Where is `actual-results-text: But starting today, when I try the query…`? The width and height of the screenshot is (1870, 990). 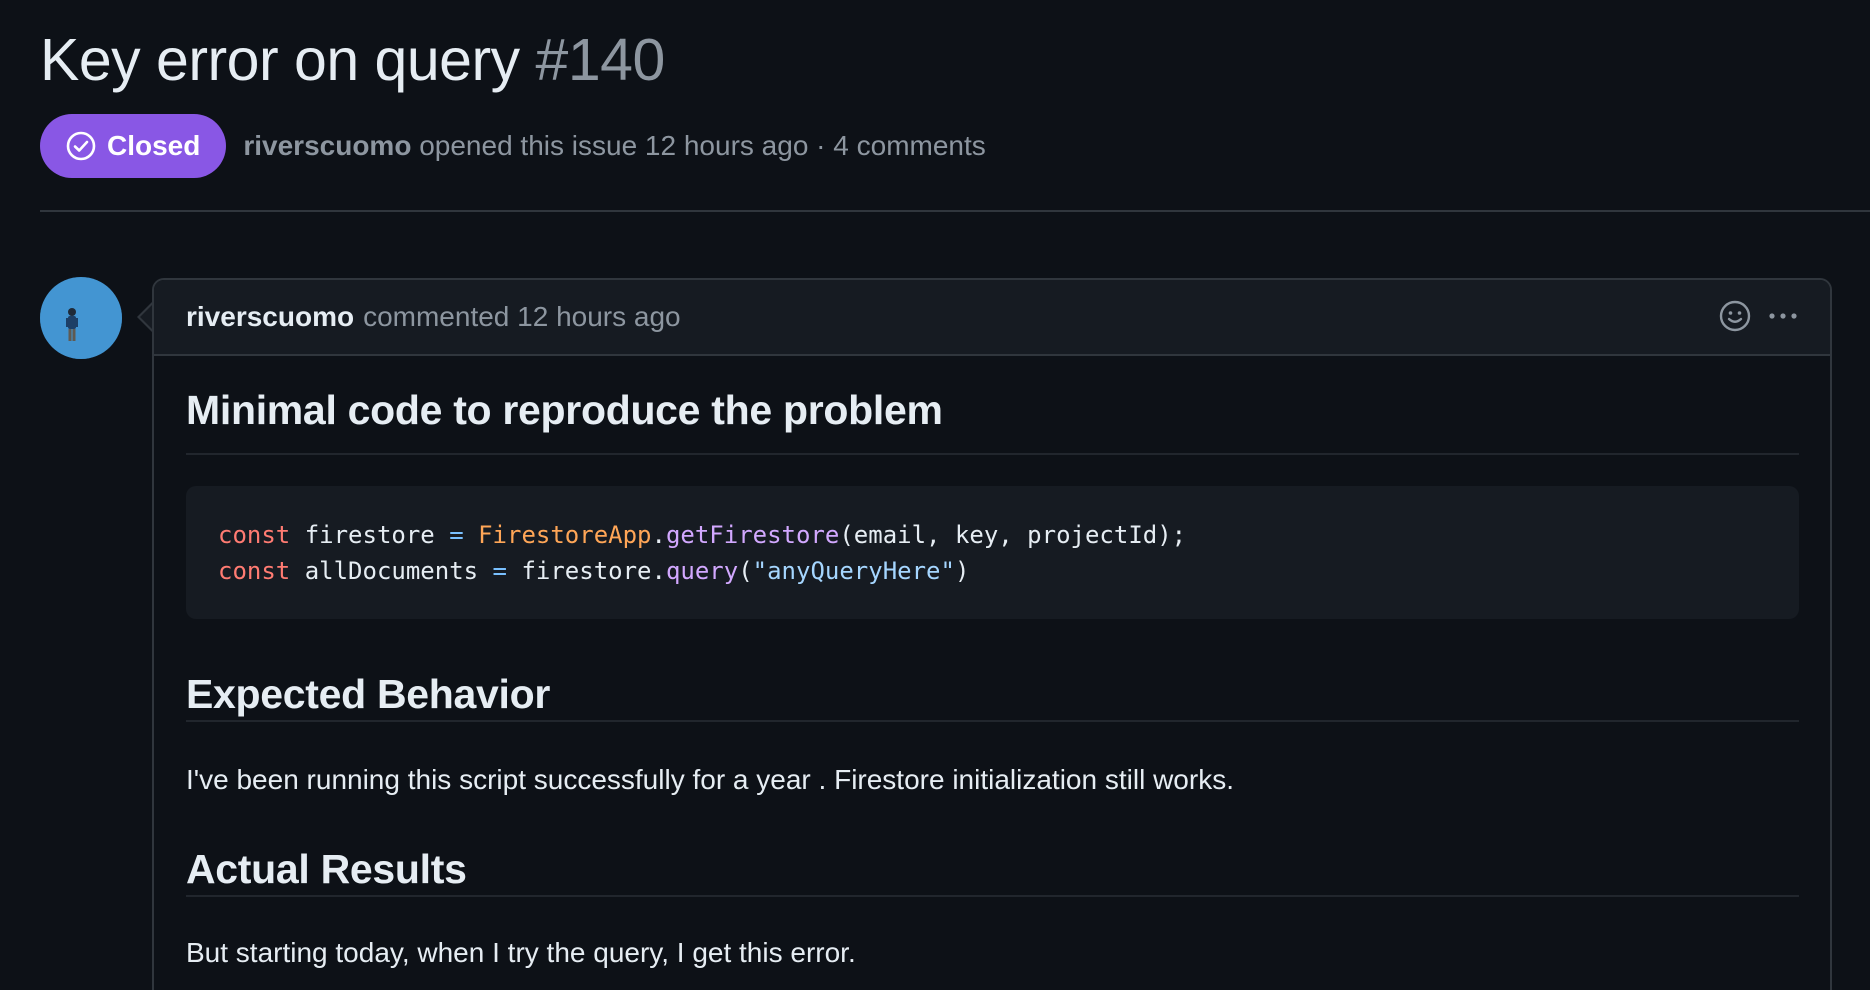
actual-results-text: But starting today, when I try the query… is located at coordinates (521, 952).